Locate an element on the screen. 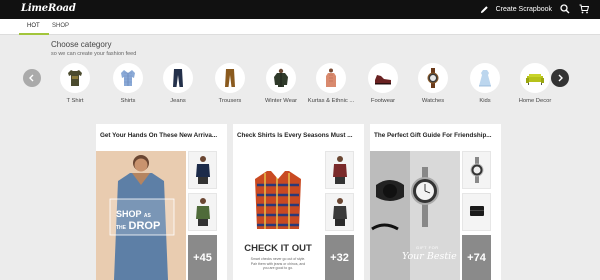 Image resolution: width=600 pixels, height=280 pixels. tab-bar: HOT SHOP is located at coordinates (300, 27).